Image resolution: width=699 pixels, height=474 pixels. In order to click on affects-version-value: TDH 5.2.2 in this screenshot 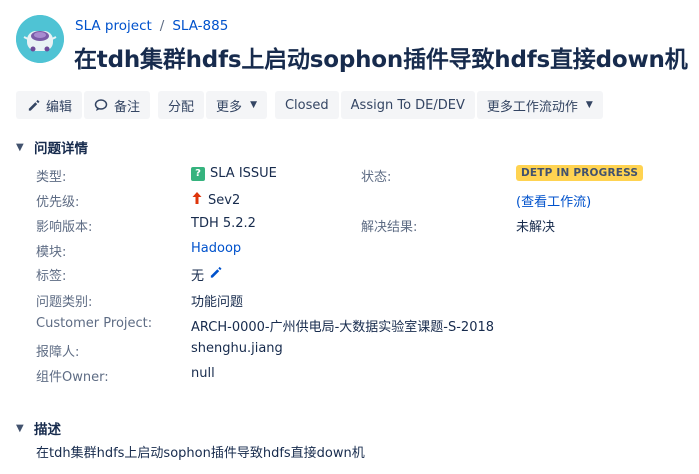, I will do `click(223, 223)`.